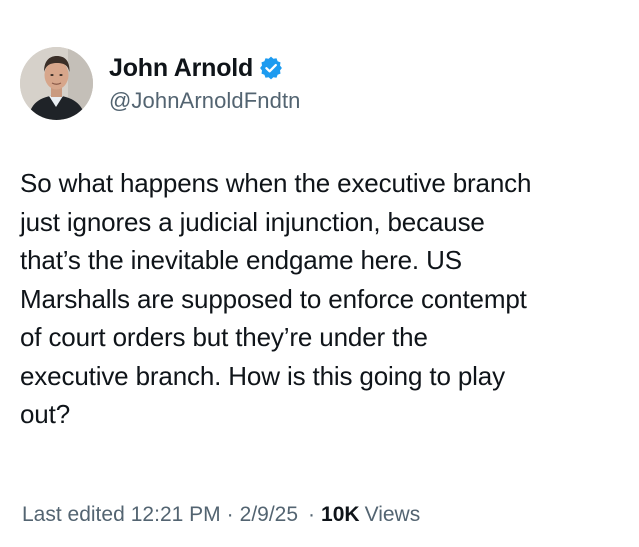  I want to click on views-label: Views, so click(392, 514).